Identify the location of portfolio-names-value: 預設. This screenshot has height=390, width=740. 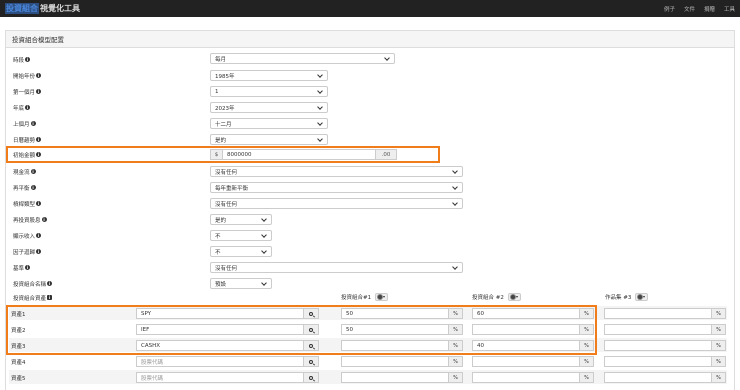
(221, 284).